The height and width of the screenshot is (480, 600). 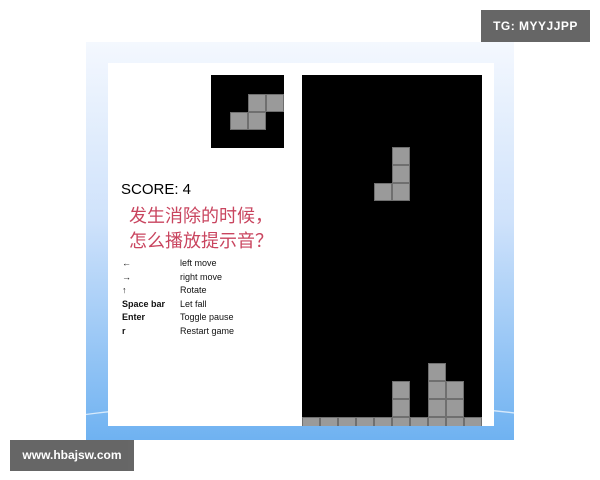 I want to click on question-line-2: 怎么播放提示音？, so click(x=201, y=241).